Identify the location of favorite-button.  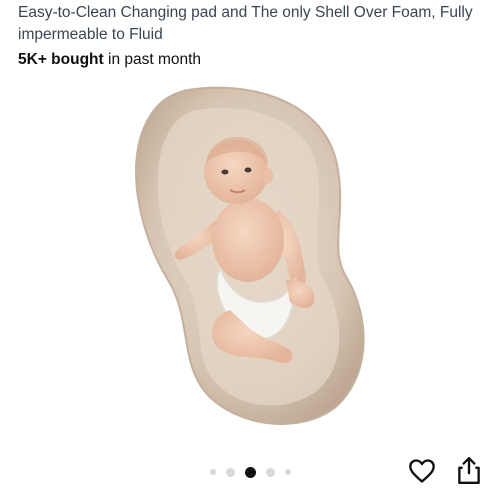
(422, 471).